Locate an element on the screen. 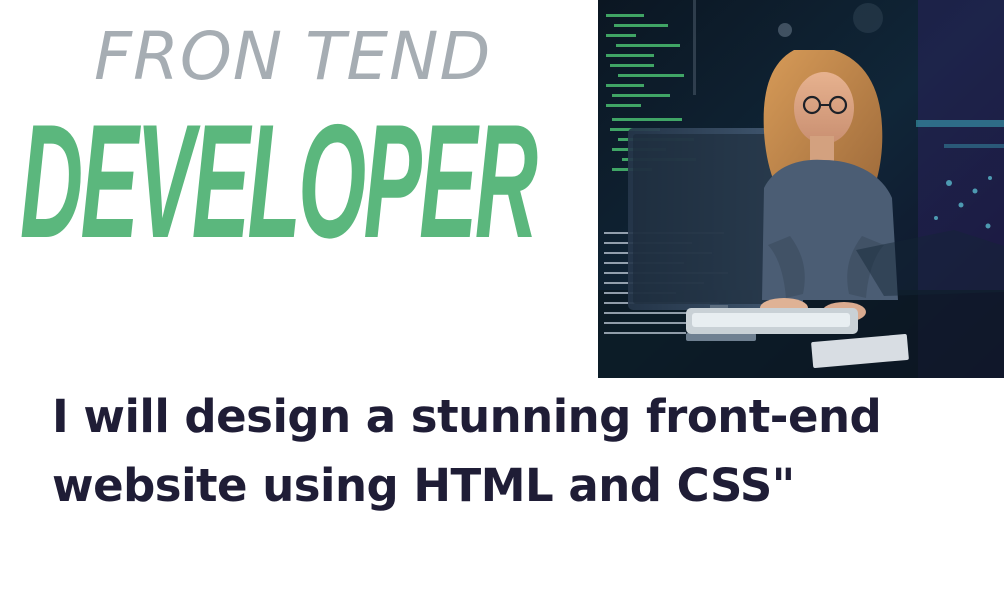 The height and width of the screenshot is (591, 1004). headline-top: FRON TEND is located at coordinates (293, 56).